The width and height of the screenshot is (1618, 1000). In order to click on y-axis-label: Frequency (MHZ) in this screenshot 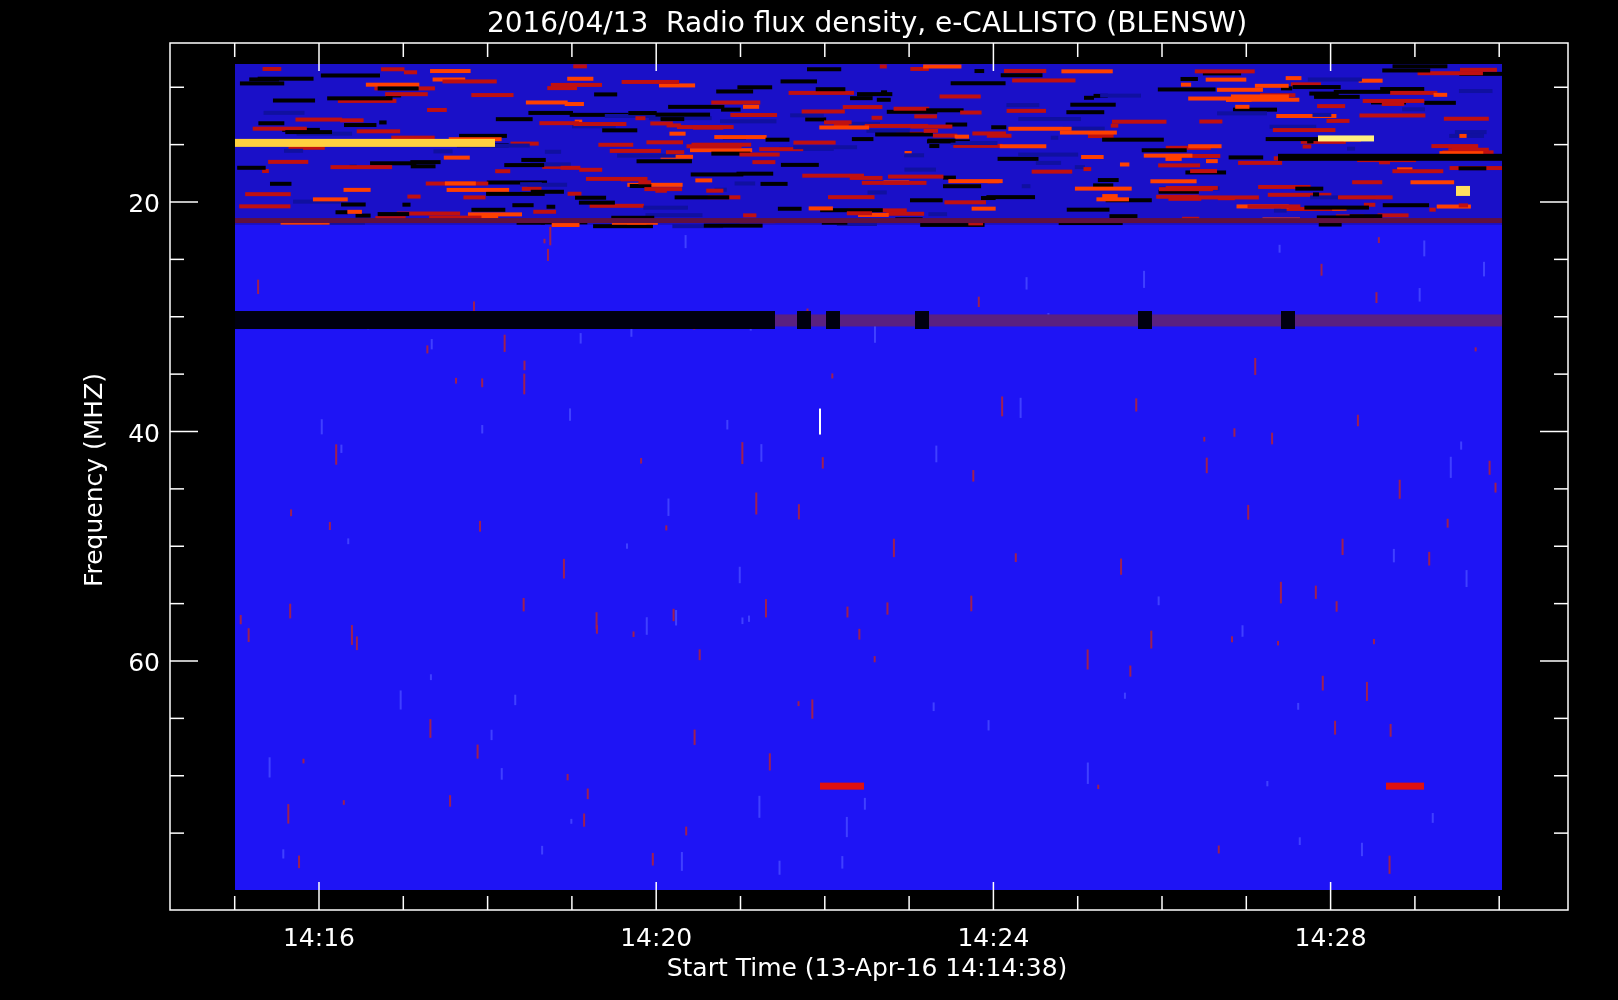, I will do `click(93, 480)`.